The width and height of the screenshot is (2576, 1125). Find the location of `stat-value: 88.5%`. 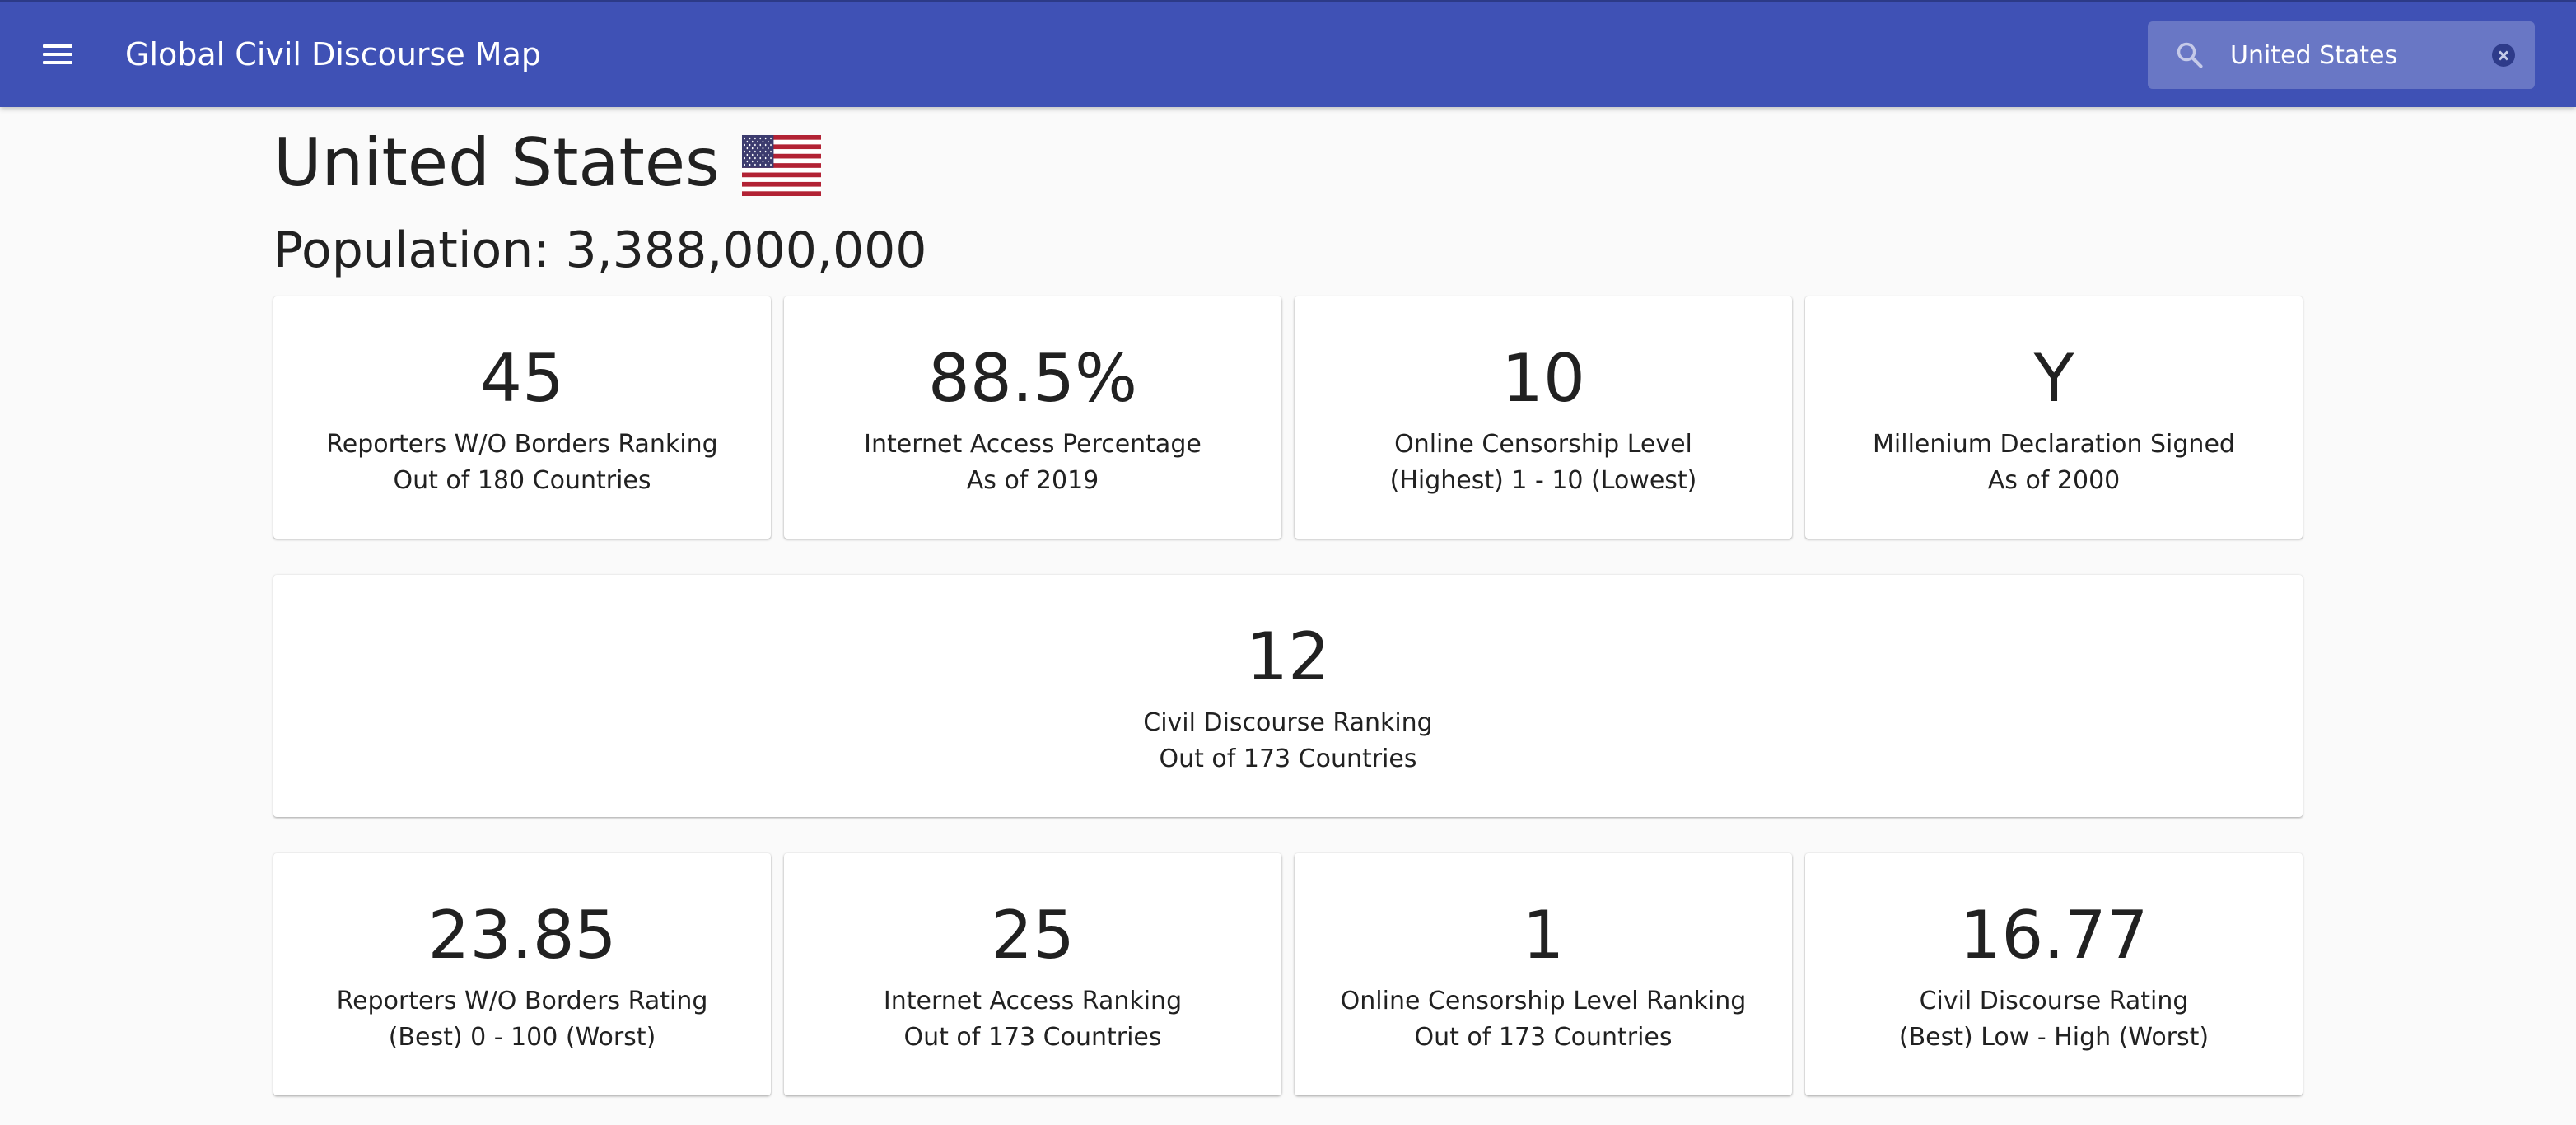

stat-value: 88.5% is located at coordinates (1032, 378).